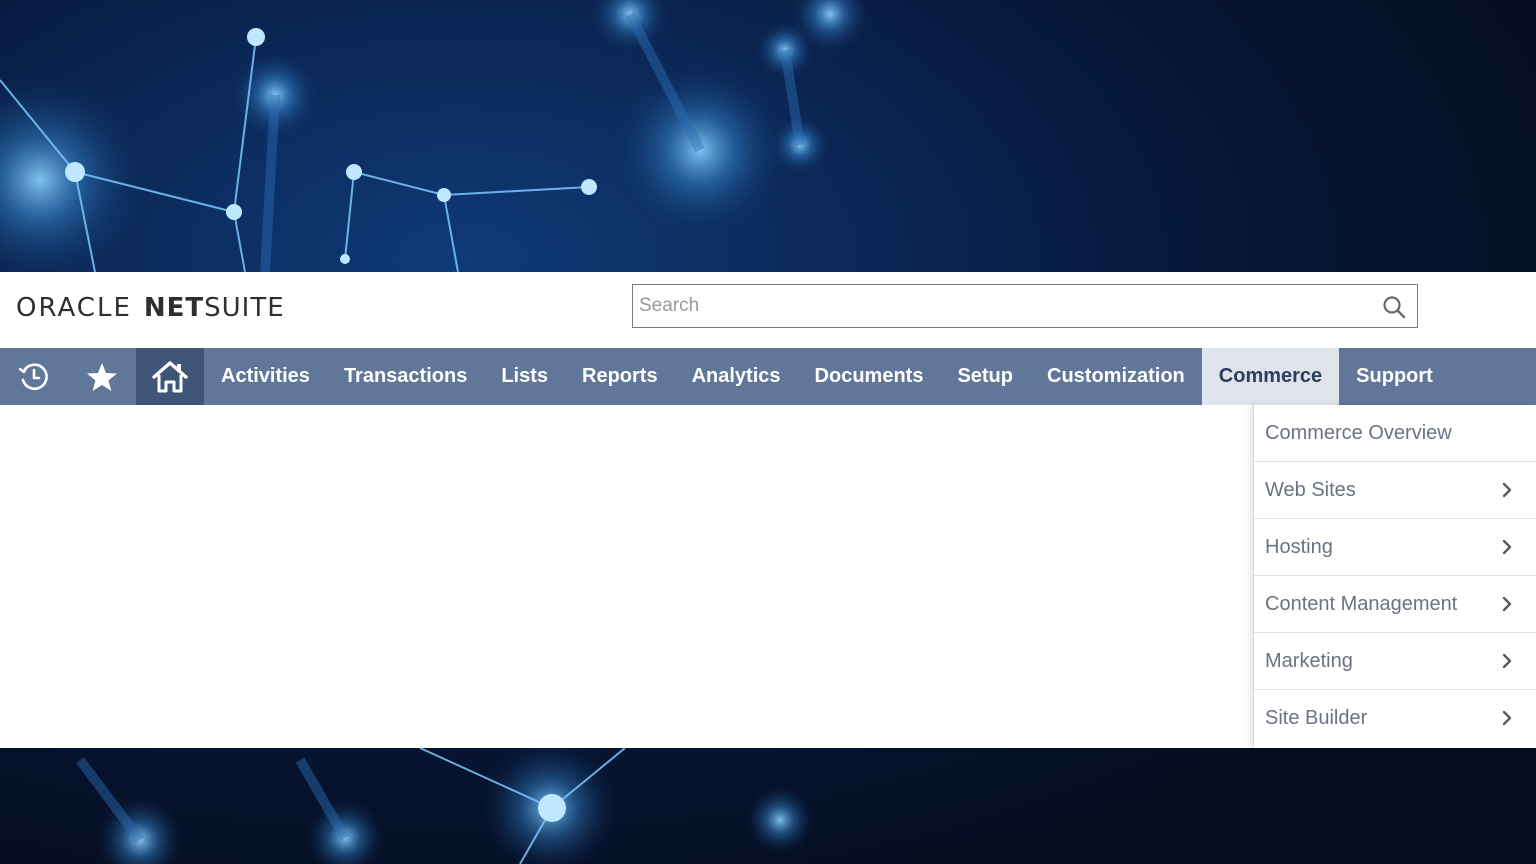 The image size is (1536, 864). I want to click on favorites-star-icon, so click(102, 376).